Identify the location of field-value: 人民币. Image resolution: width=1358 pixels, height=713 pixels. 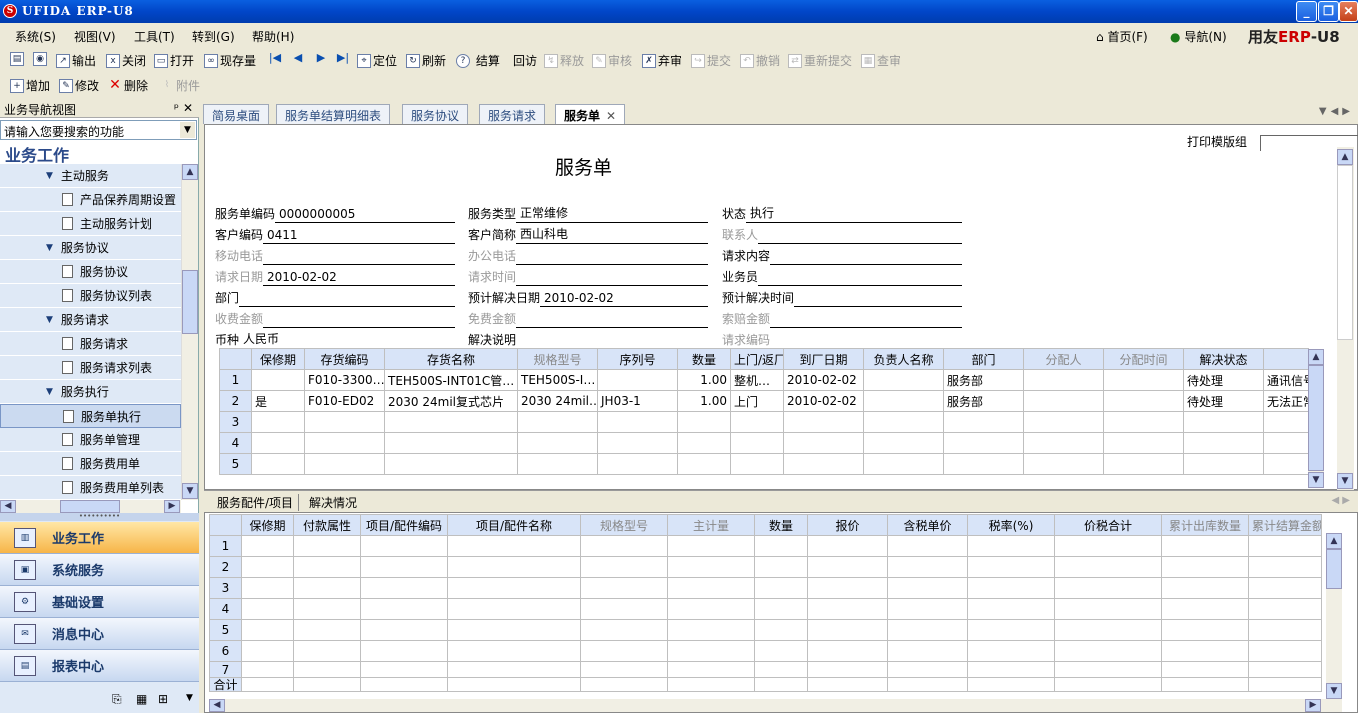
(347, 340).